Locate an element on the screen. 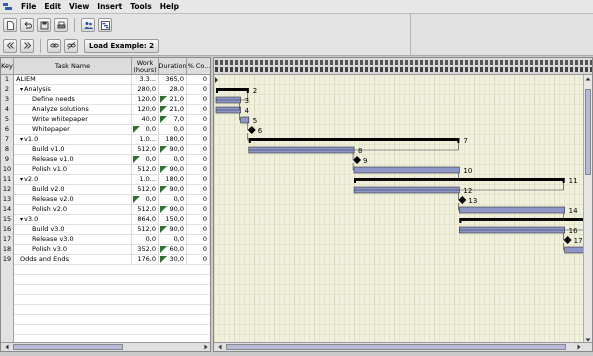  task-name-cell: ▾v3.0 is located at coordinates (73, 220).